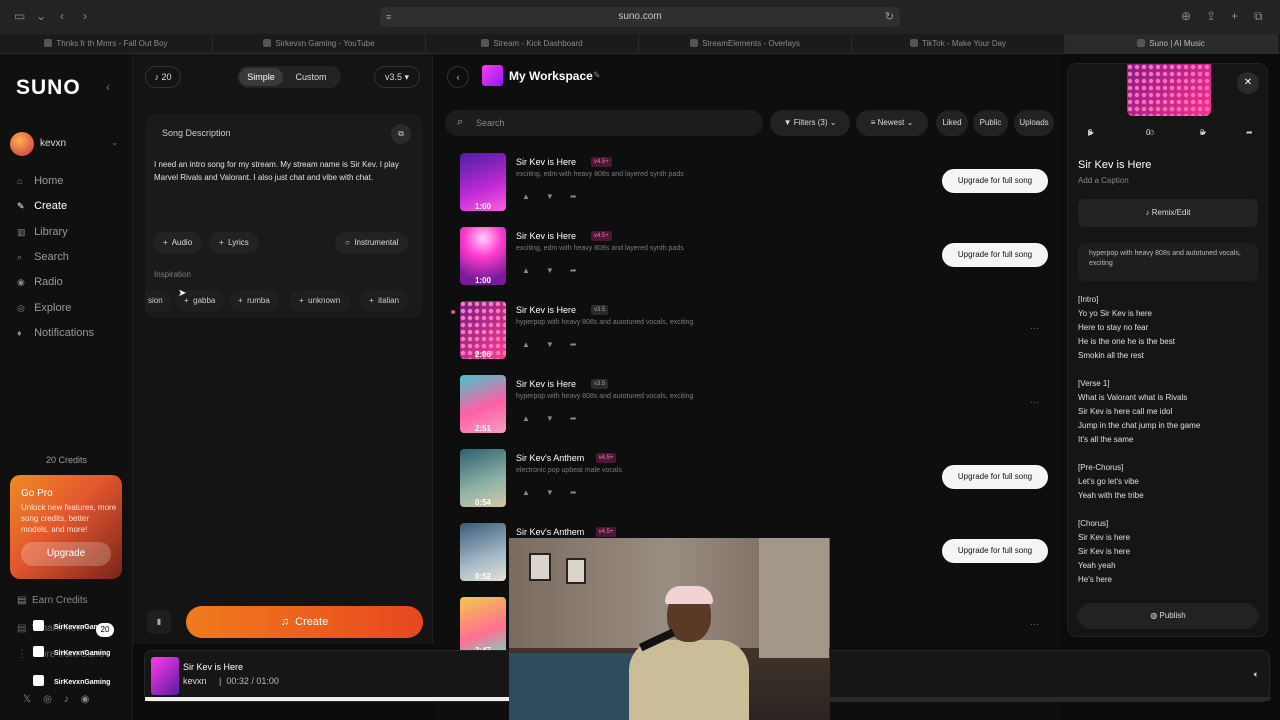 This screenshot has width=1280, height=720. Describe the element at coordinates (640, 17) in the screenshot. I see `address-bar: ≡ suno.com ↻` at that location.